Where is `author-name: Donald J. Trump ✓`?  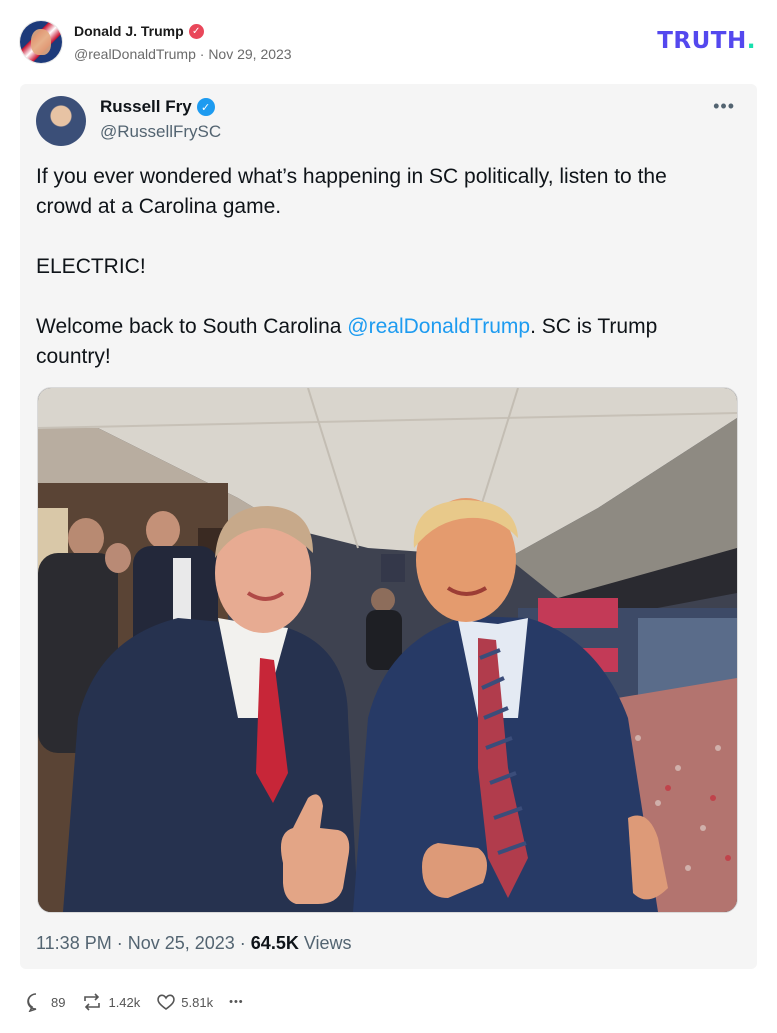 author-name: Donald J. Trump ✓ is located at coordinates (139, 31).